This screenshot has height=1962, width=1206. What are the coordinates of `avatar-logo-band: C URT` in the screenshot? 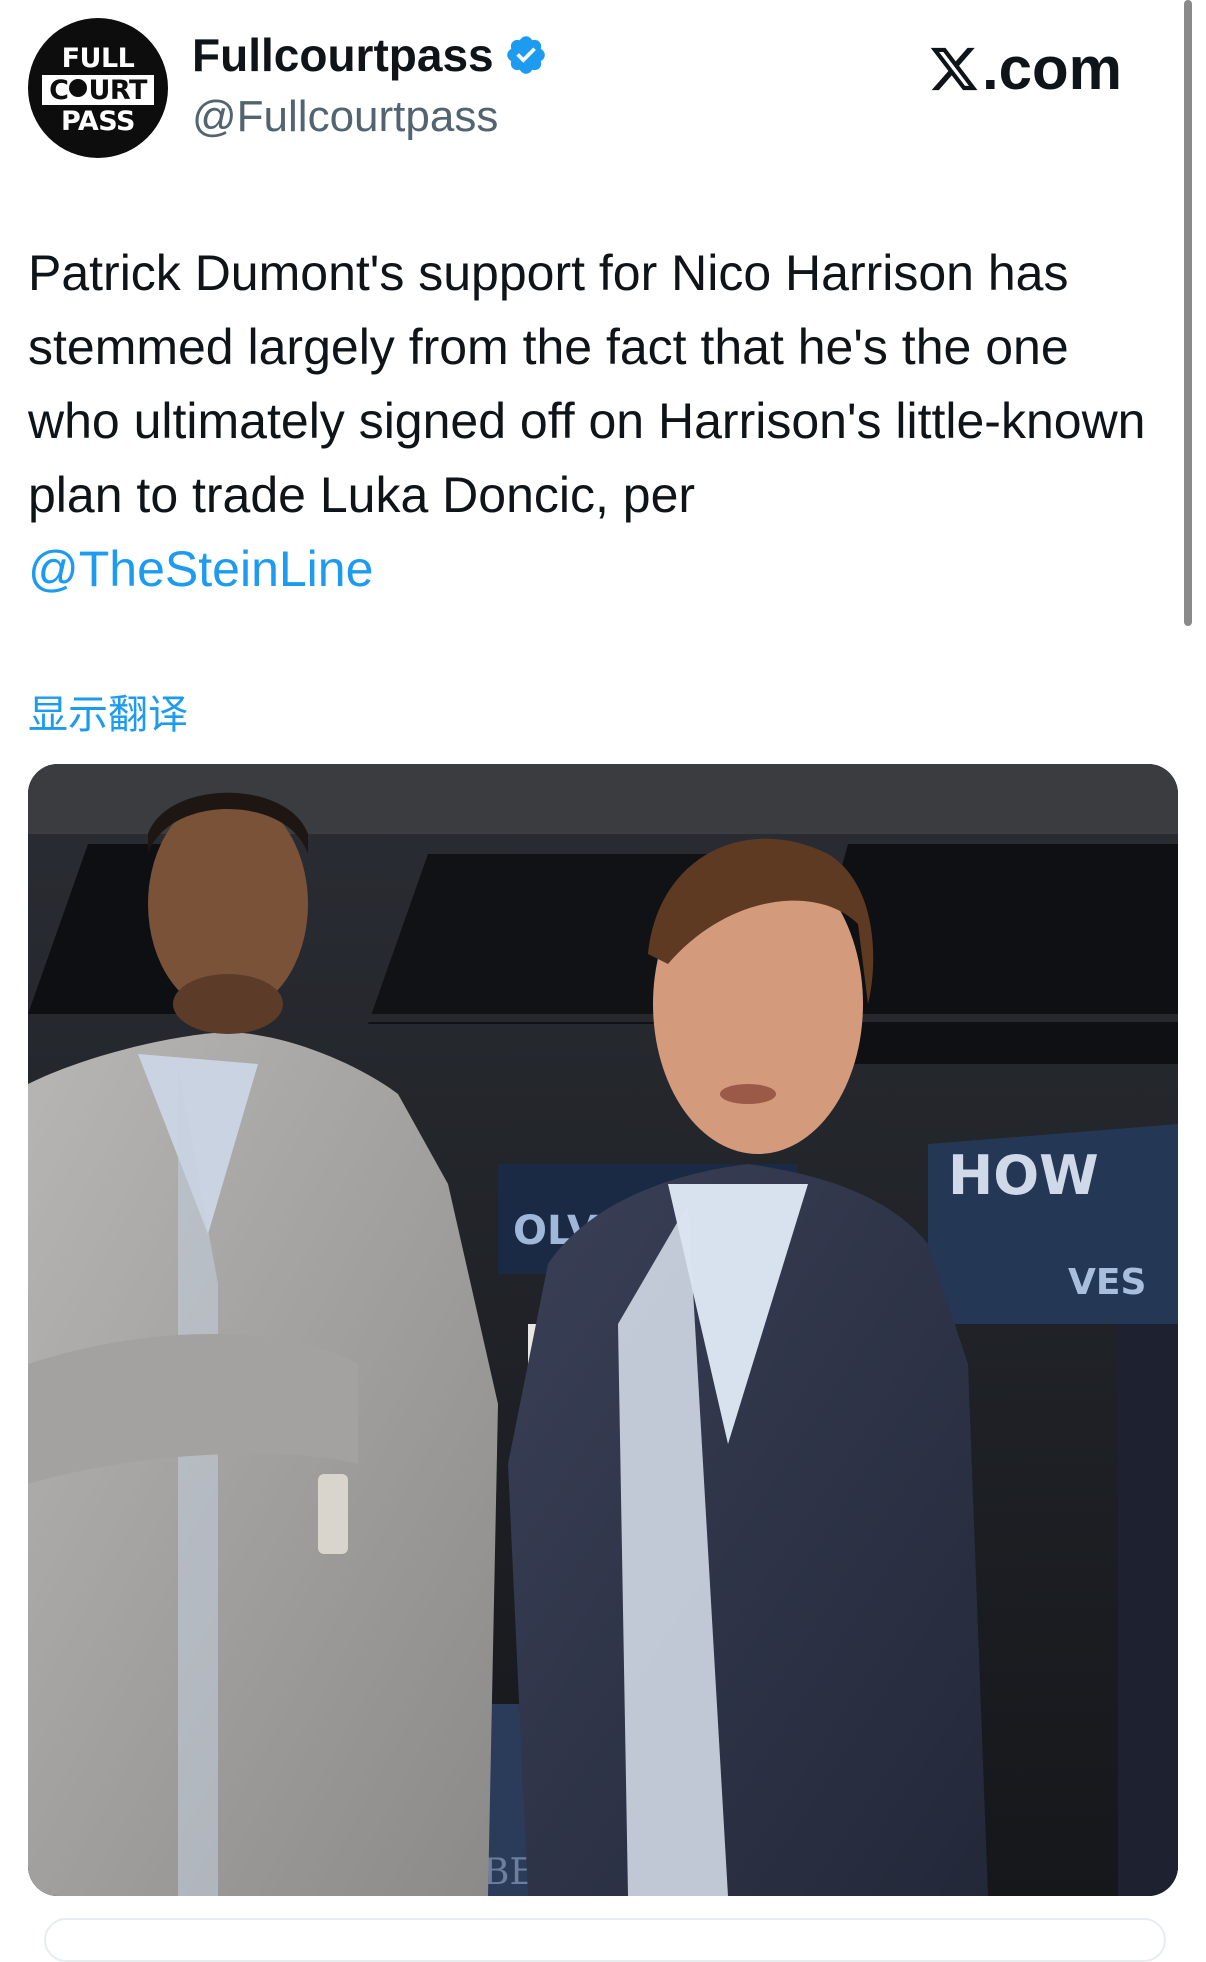 It's located at (98, 90).